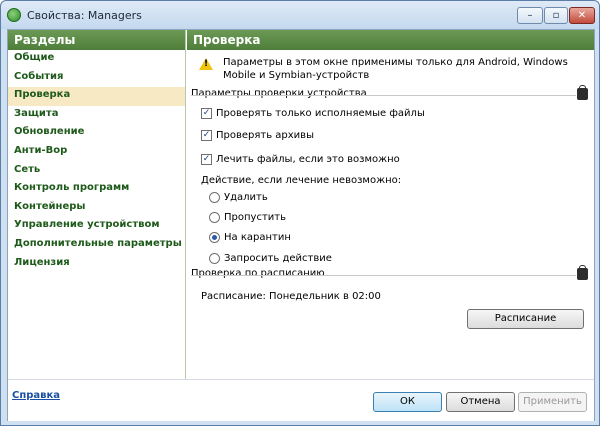  What do you see at coordinates (96, 245) in the screenshot?
I see `sidebar-item-advanced: Дополнительные параметры` at bounding box center [96, 245].